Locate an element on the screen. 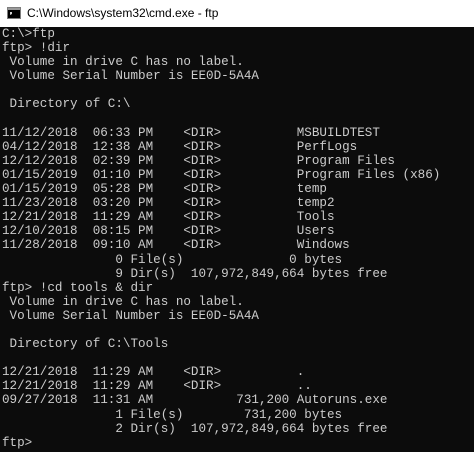 The height and width of the screenshot is (452, 474). console-line: 0 File(s) 0 bytes is located at coordinates (172, 259).